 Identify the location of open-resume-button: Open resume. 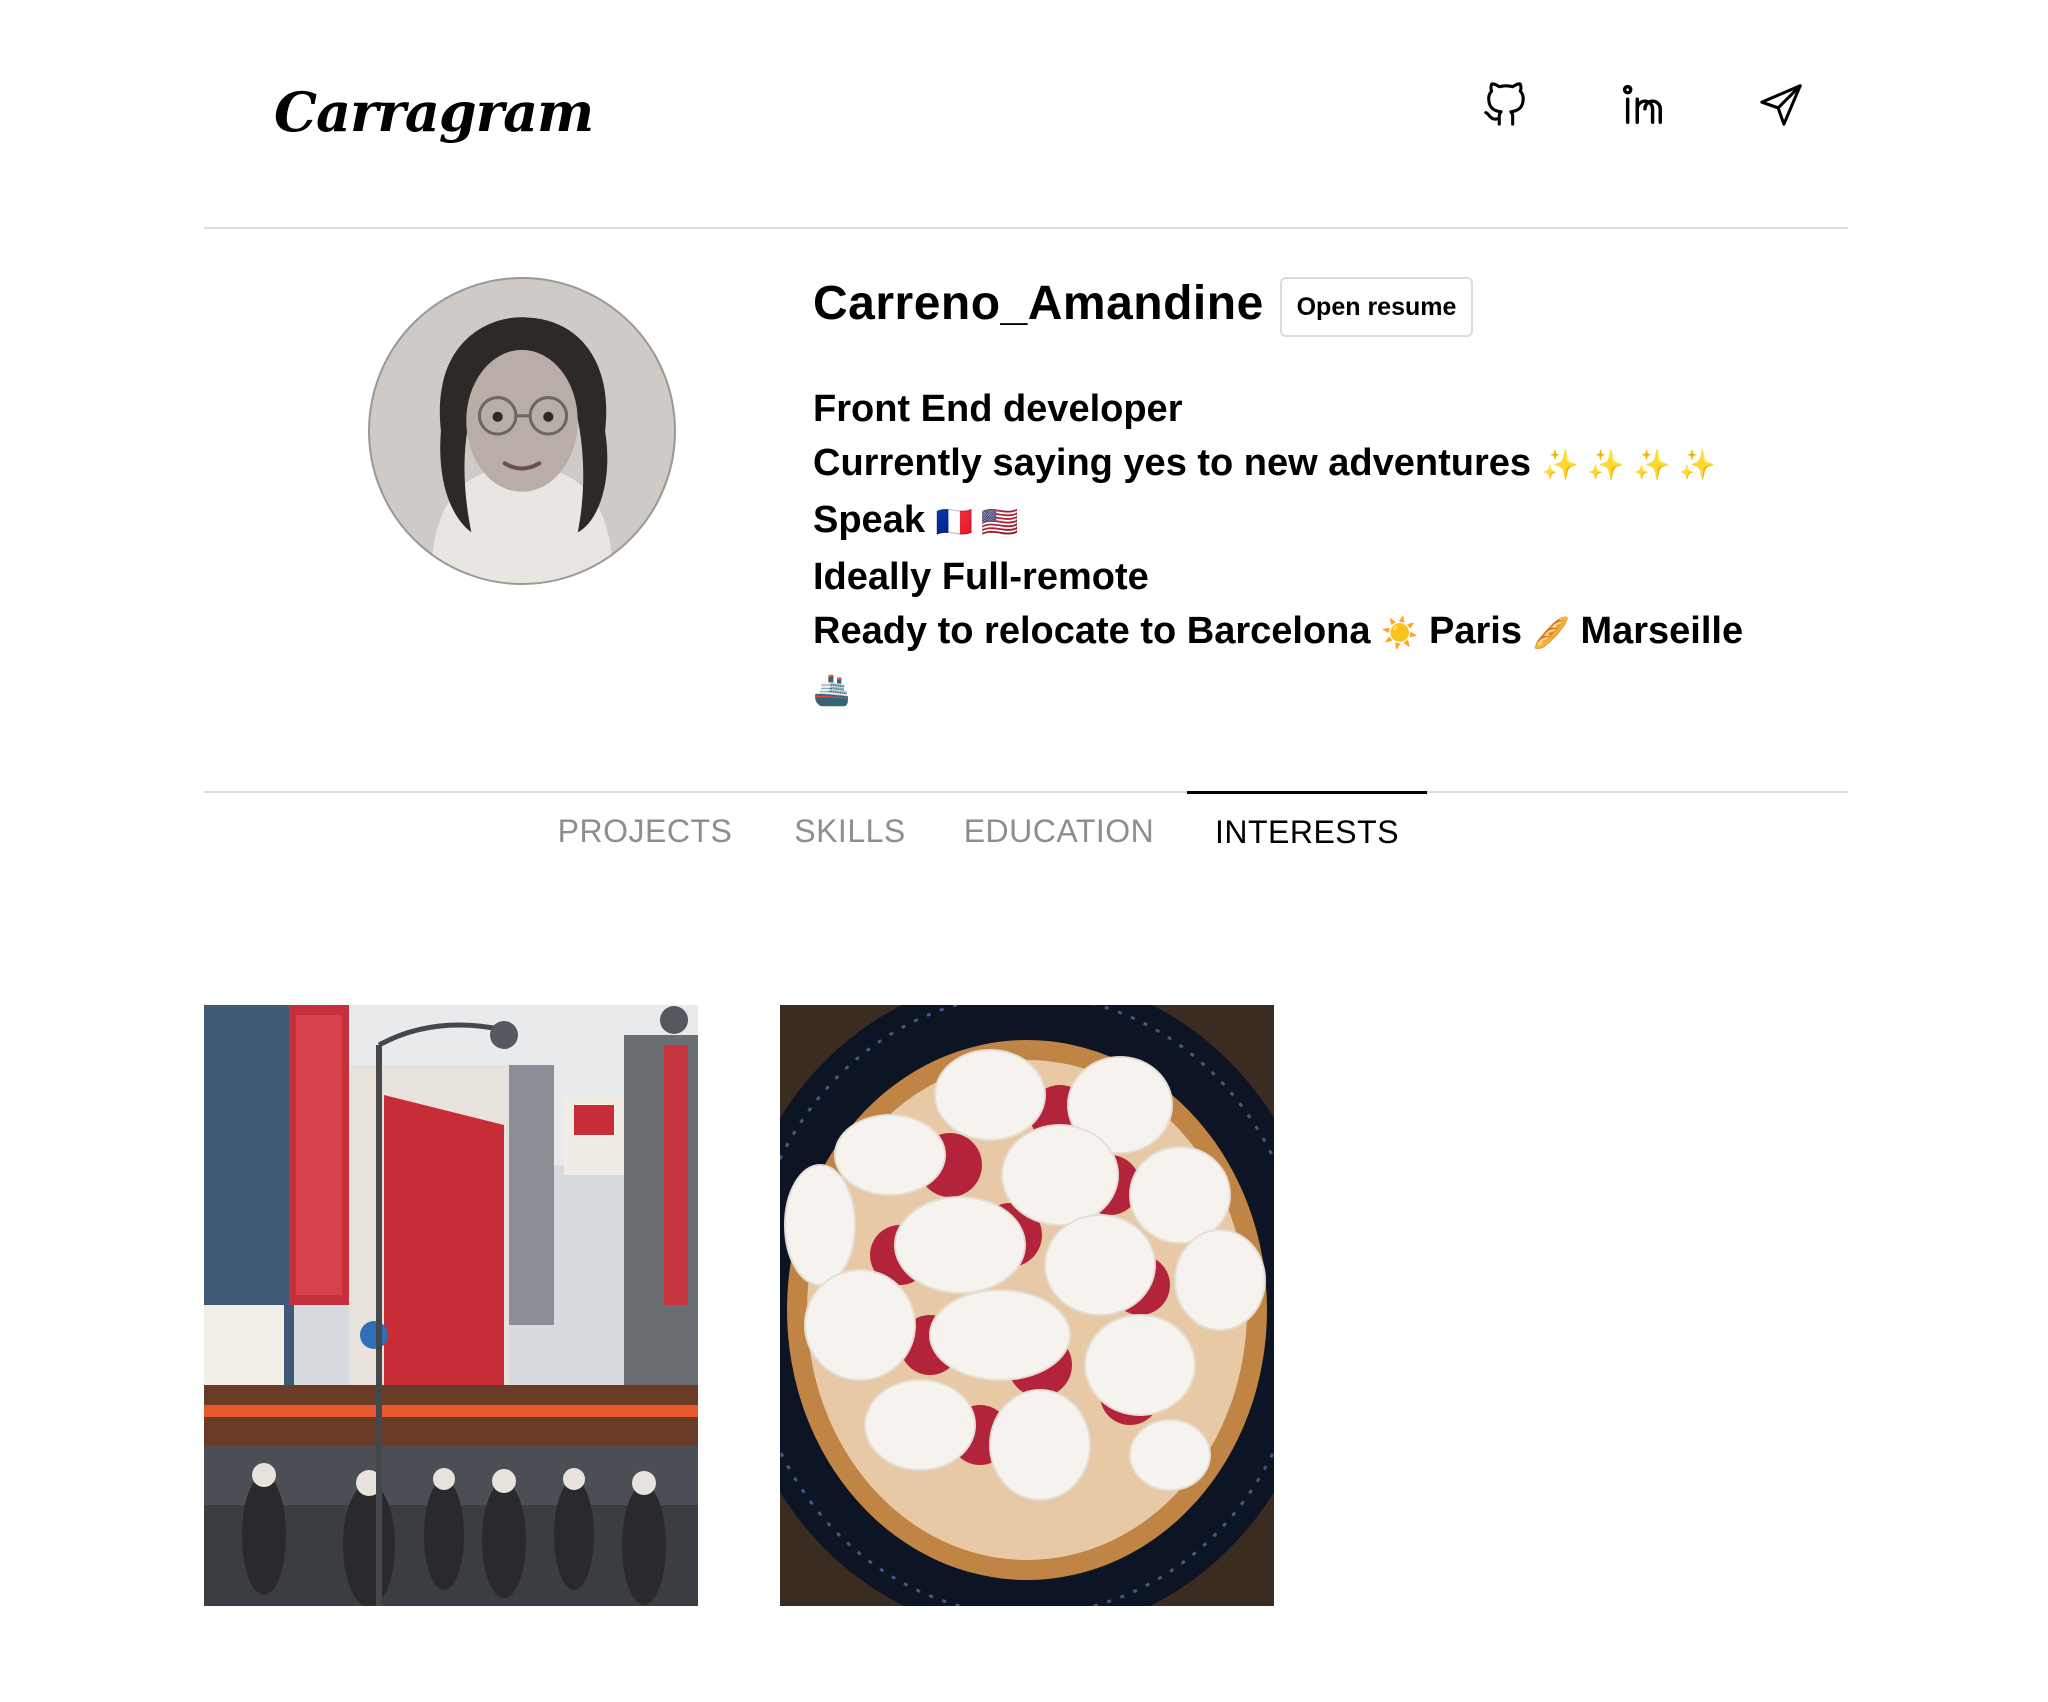
(1376, 307).